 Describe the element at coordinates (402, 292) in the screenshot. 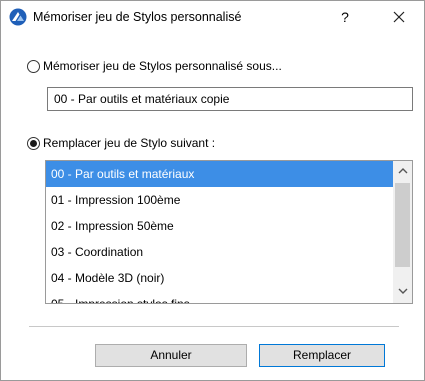

I see `chevron-down-icon` at that location.